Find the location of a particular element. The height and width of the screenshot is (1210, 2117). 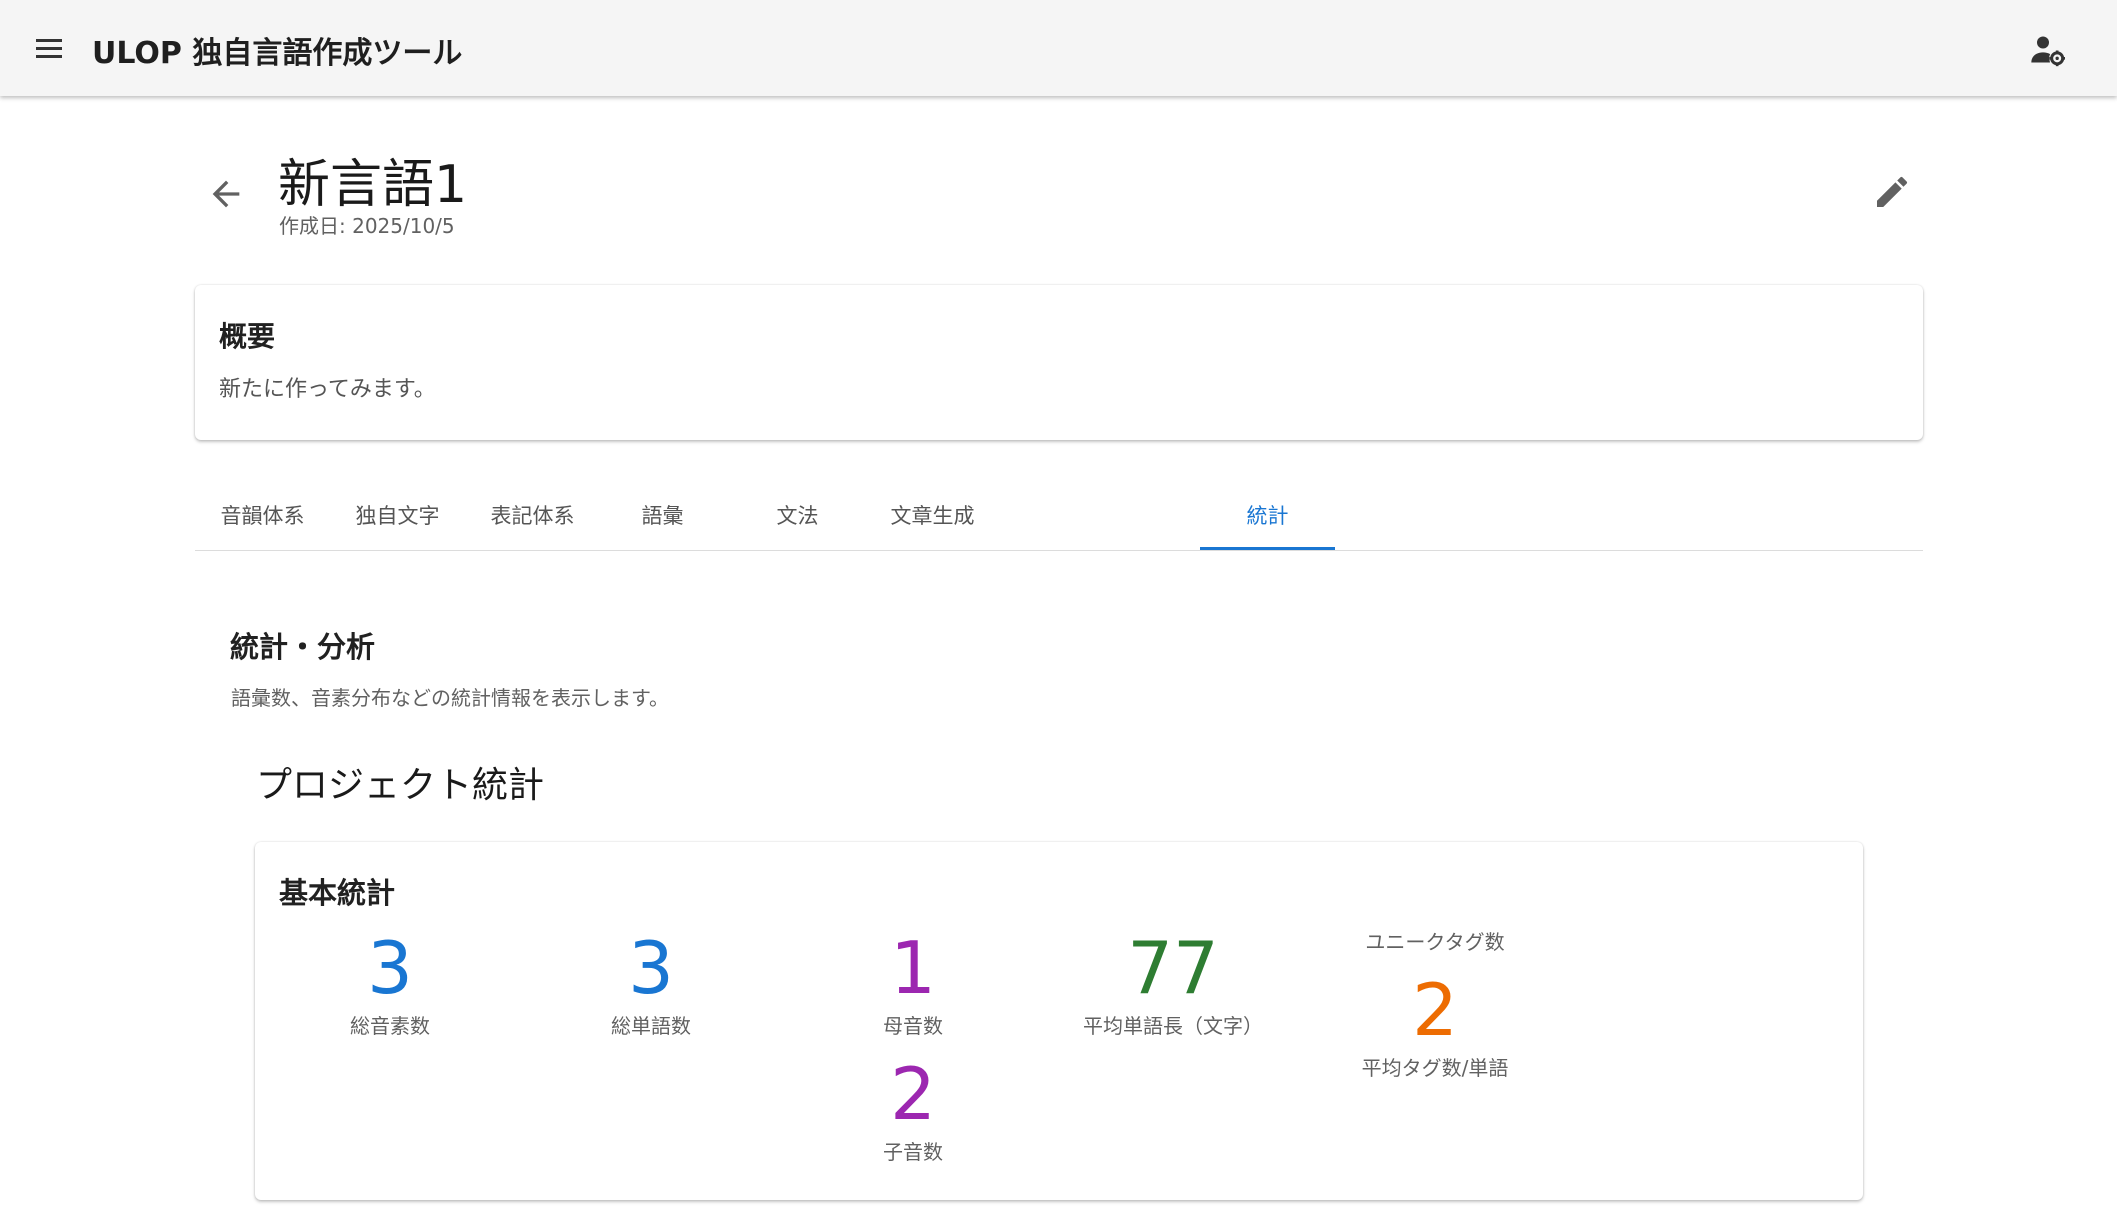

total-phonemes-label: 総音素数 is located at coordinates (390, 1024).